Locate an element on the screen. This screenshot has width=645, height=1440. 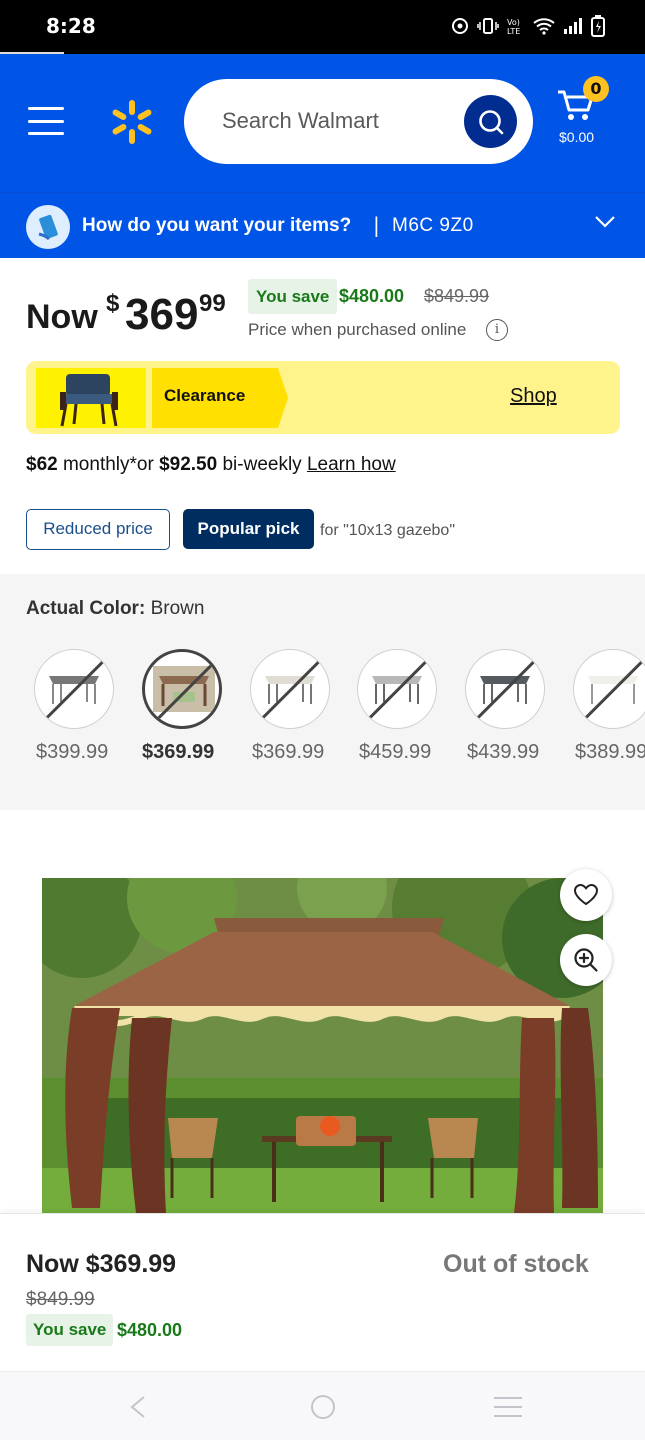
sticky-save-amount: $480.00 is located at coordinates (150, 1330).